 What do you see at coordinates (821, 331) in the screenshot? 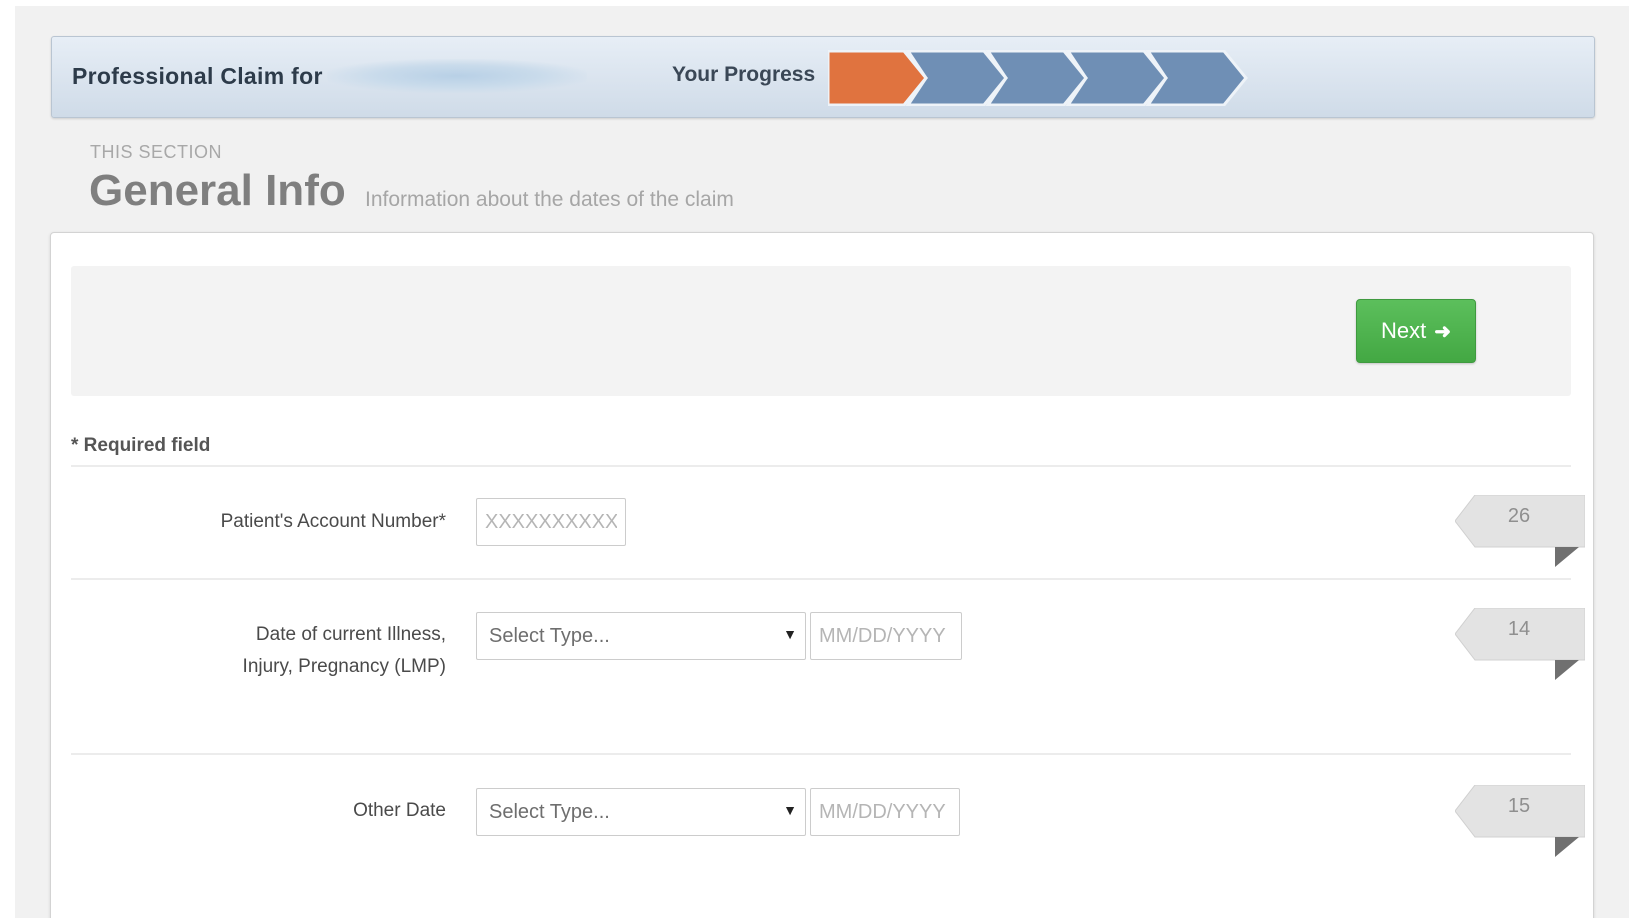
I see `action-bar: Next ➜` at bounding box center [821, 331].